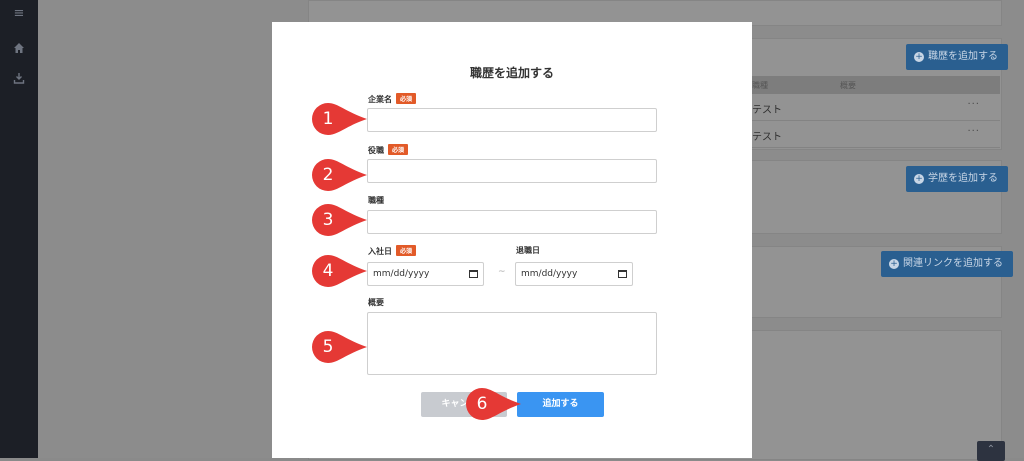 This screenshot has height=461, width=1024. Describe the element at coordinates (19, 14) in the screenshot. I see `menu-icon: ≡` at that location.